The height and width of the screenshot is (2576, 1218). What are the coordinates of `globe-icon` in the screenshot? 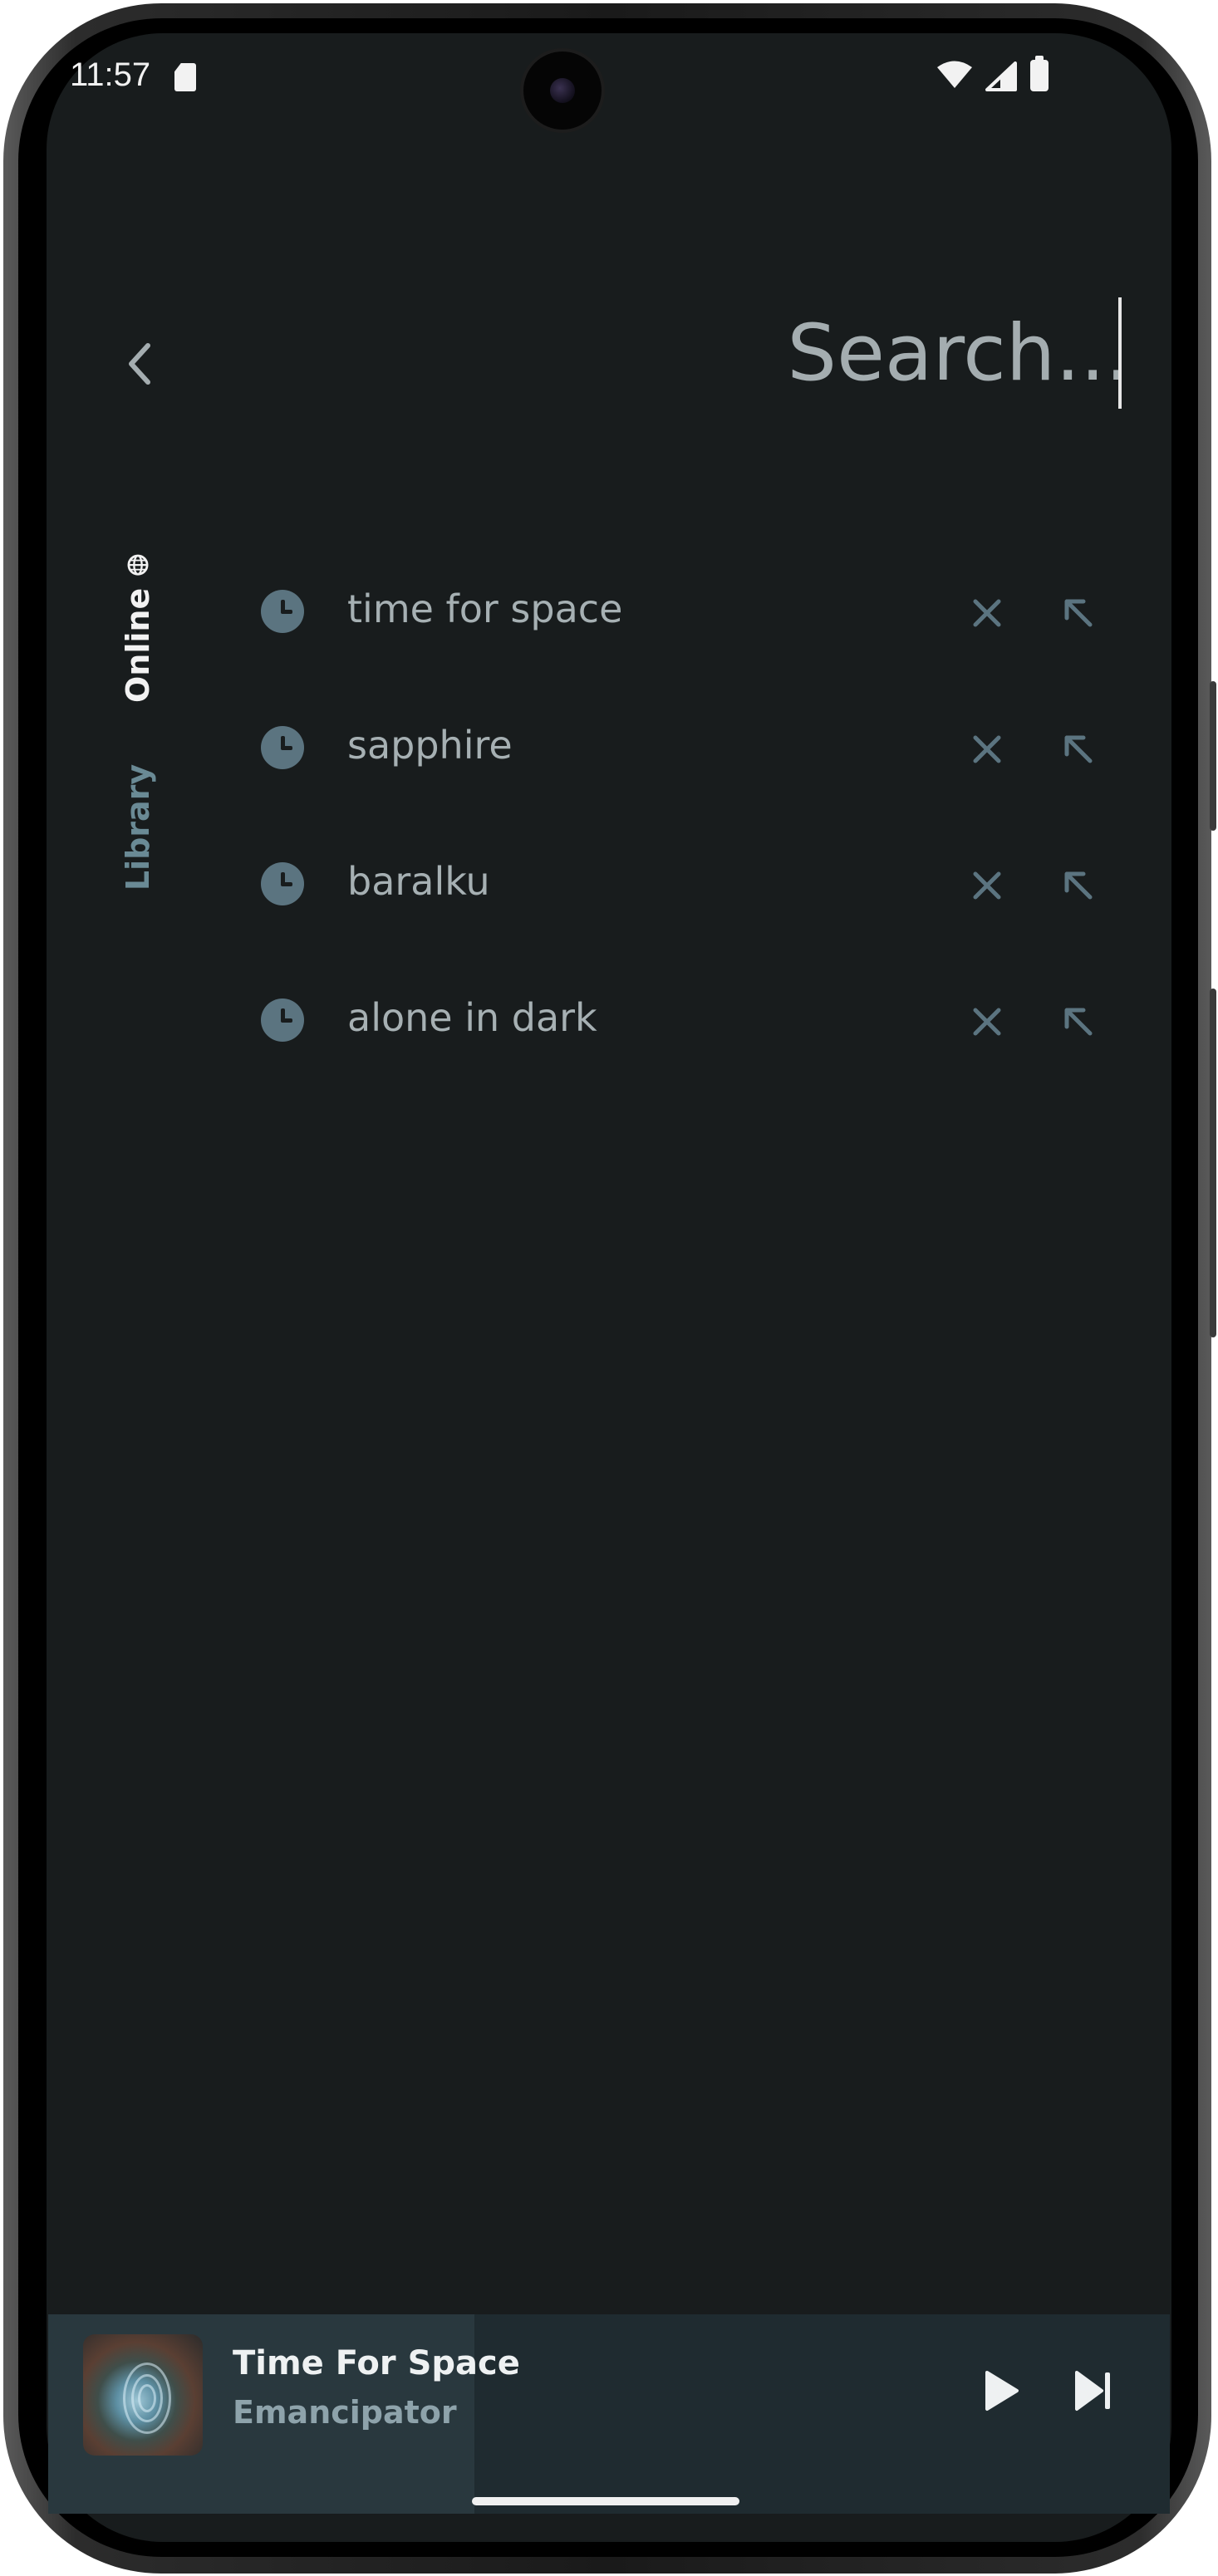 It's located at (138, 565).